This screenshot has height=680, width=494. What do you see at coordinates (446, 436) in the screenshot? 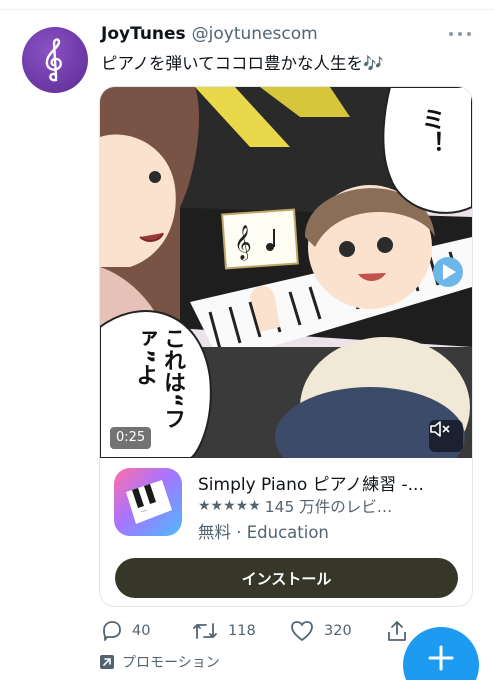
I see `speaker-mute-icon` at bounding box center [446, 436].